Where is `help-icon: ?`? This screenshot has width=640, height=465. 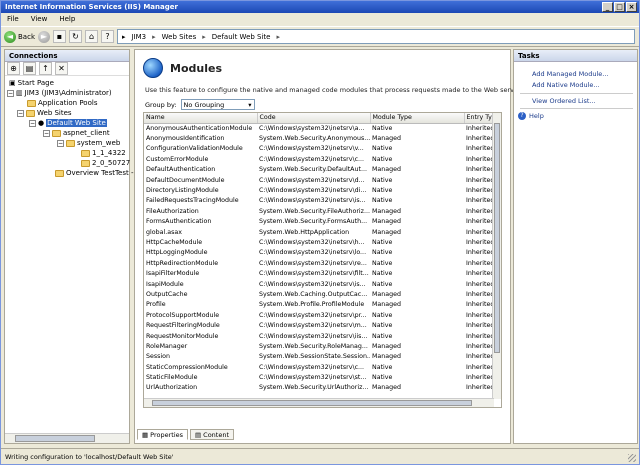 help-icon: ? is located at coordinates (107, 36).